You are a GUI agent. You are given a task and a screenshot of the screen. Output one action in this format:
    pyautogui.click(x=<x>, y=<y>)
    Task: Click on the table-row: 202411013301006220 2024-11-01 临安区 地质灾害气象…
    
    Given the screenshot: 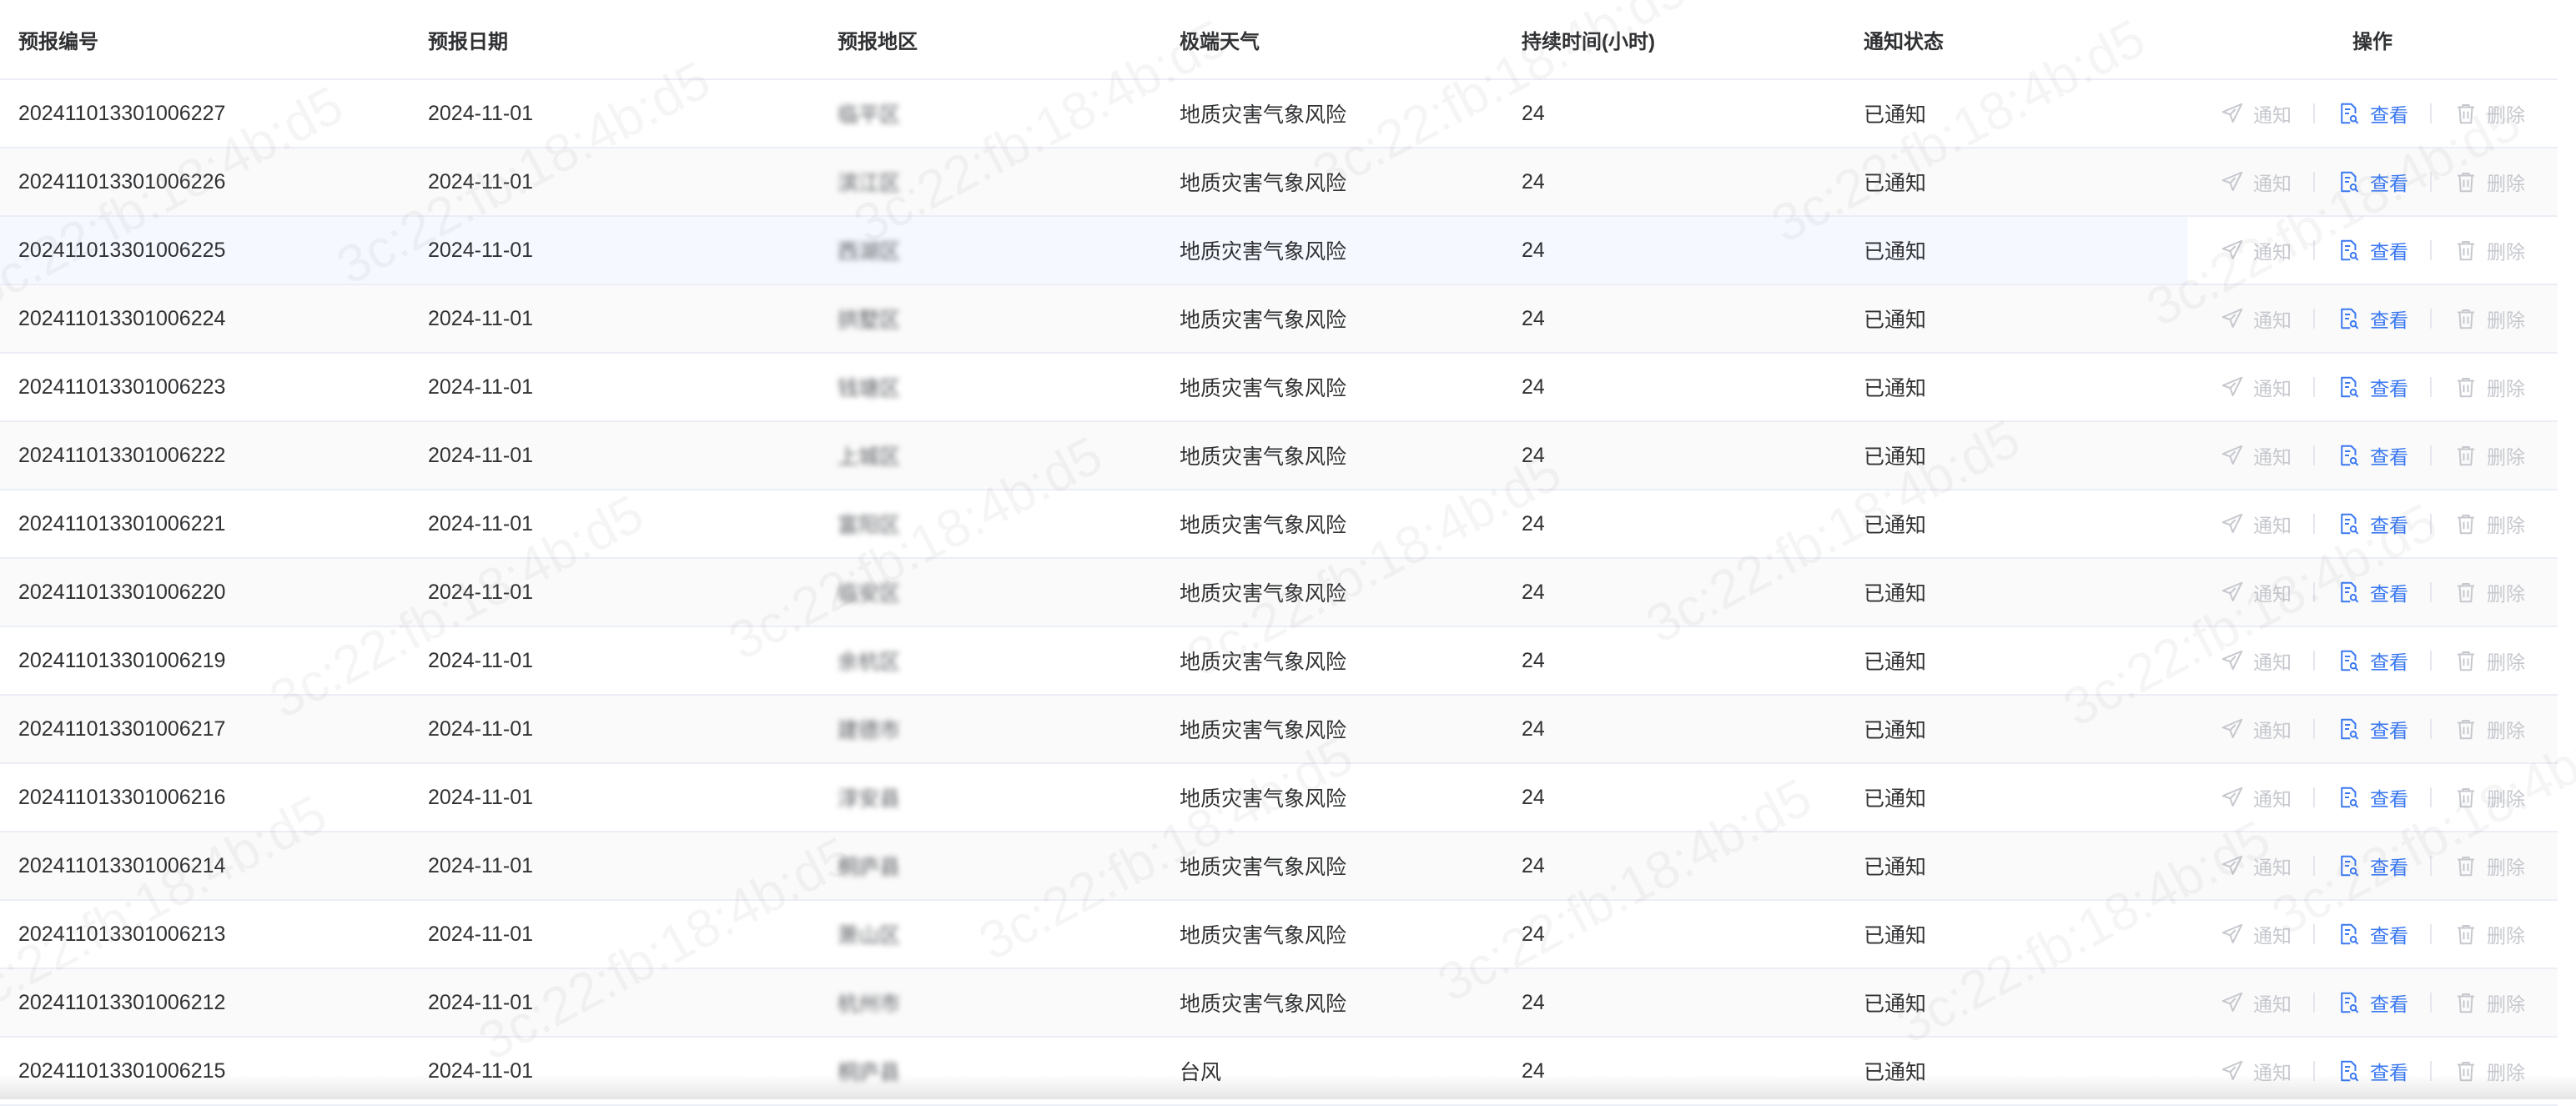 What is the action you would take?
    pyautogui.click(x=1279, y=592)
    